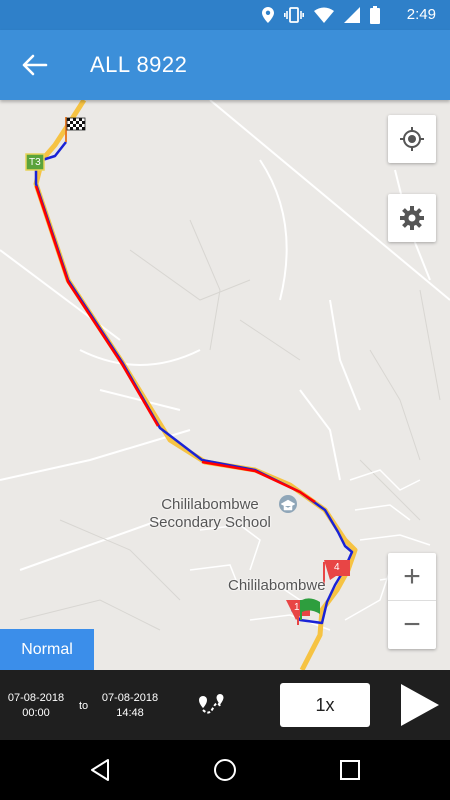 This screenshot has height=800, width=450. I want to click on zoom-in-button: +, so click(412, 576).